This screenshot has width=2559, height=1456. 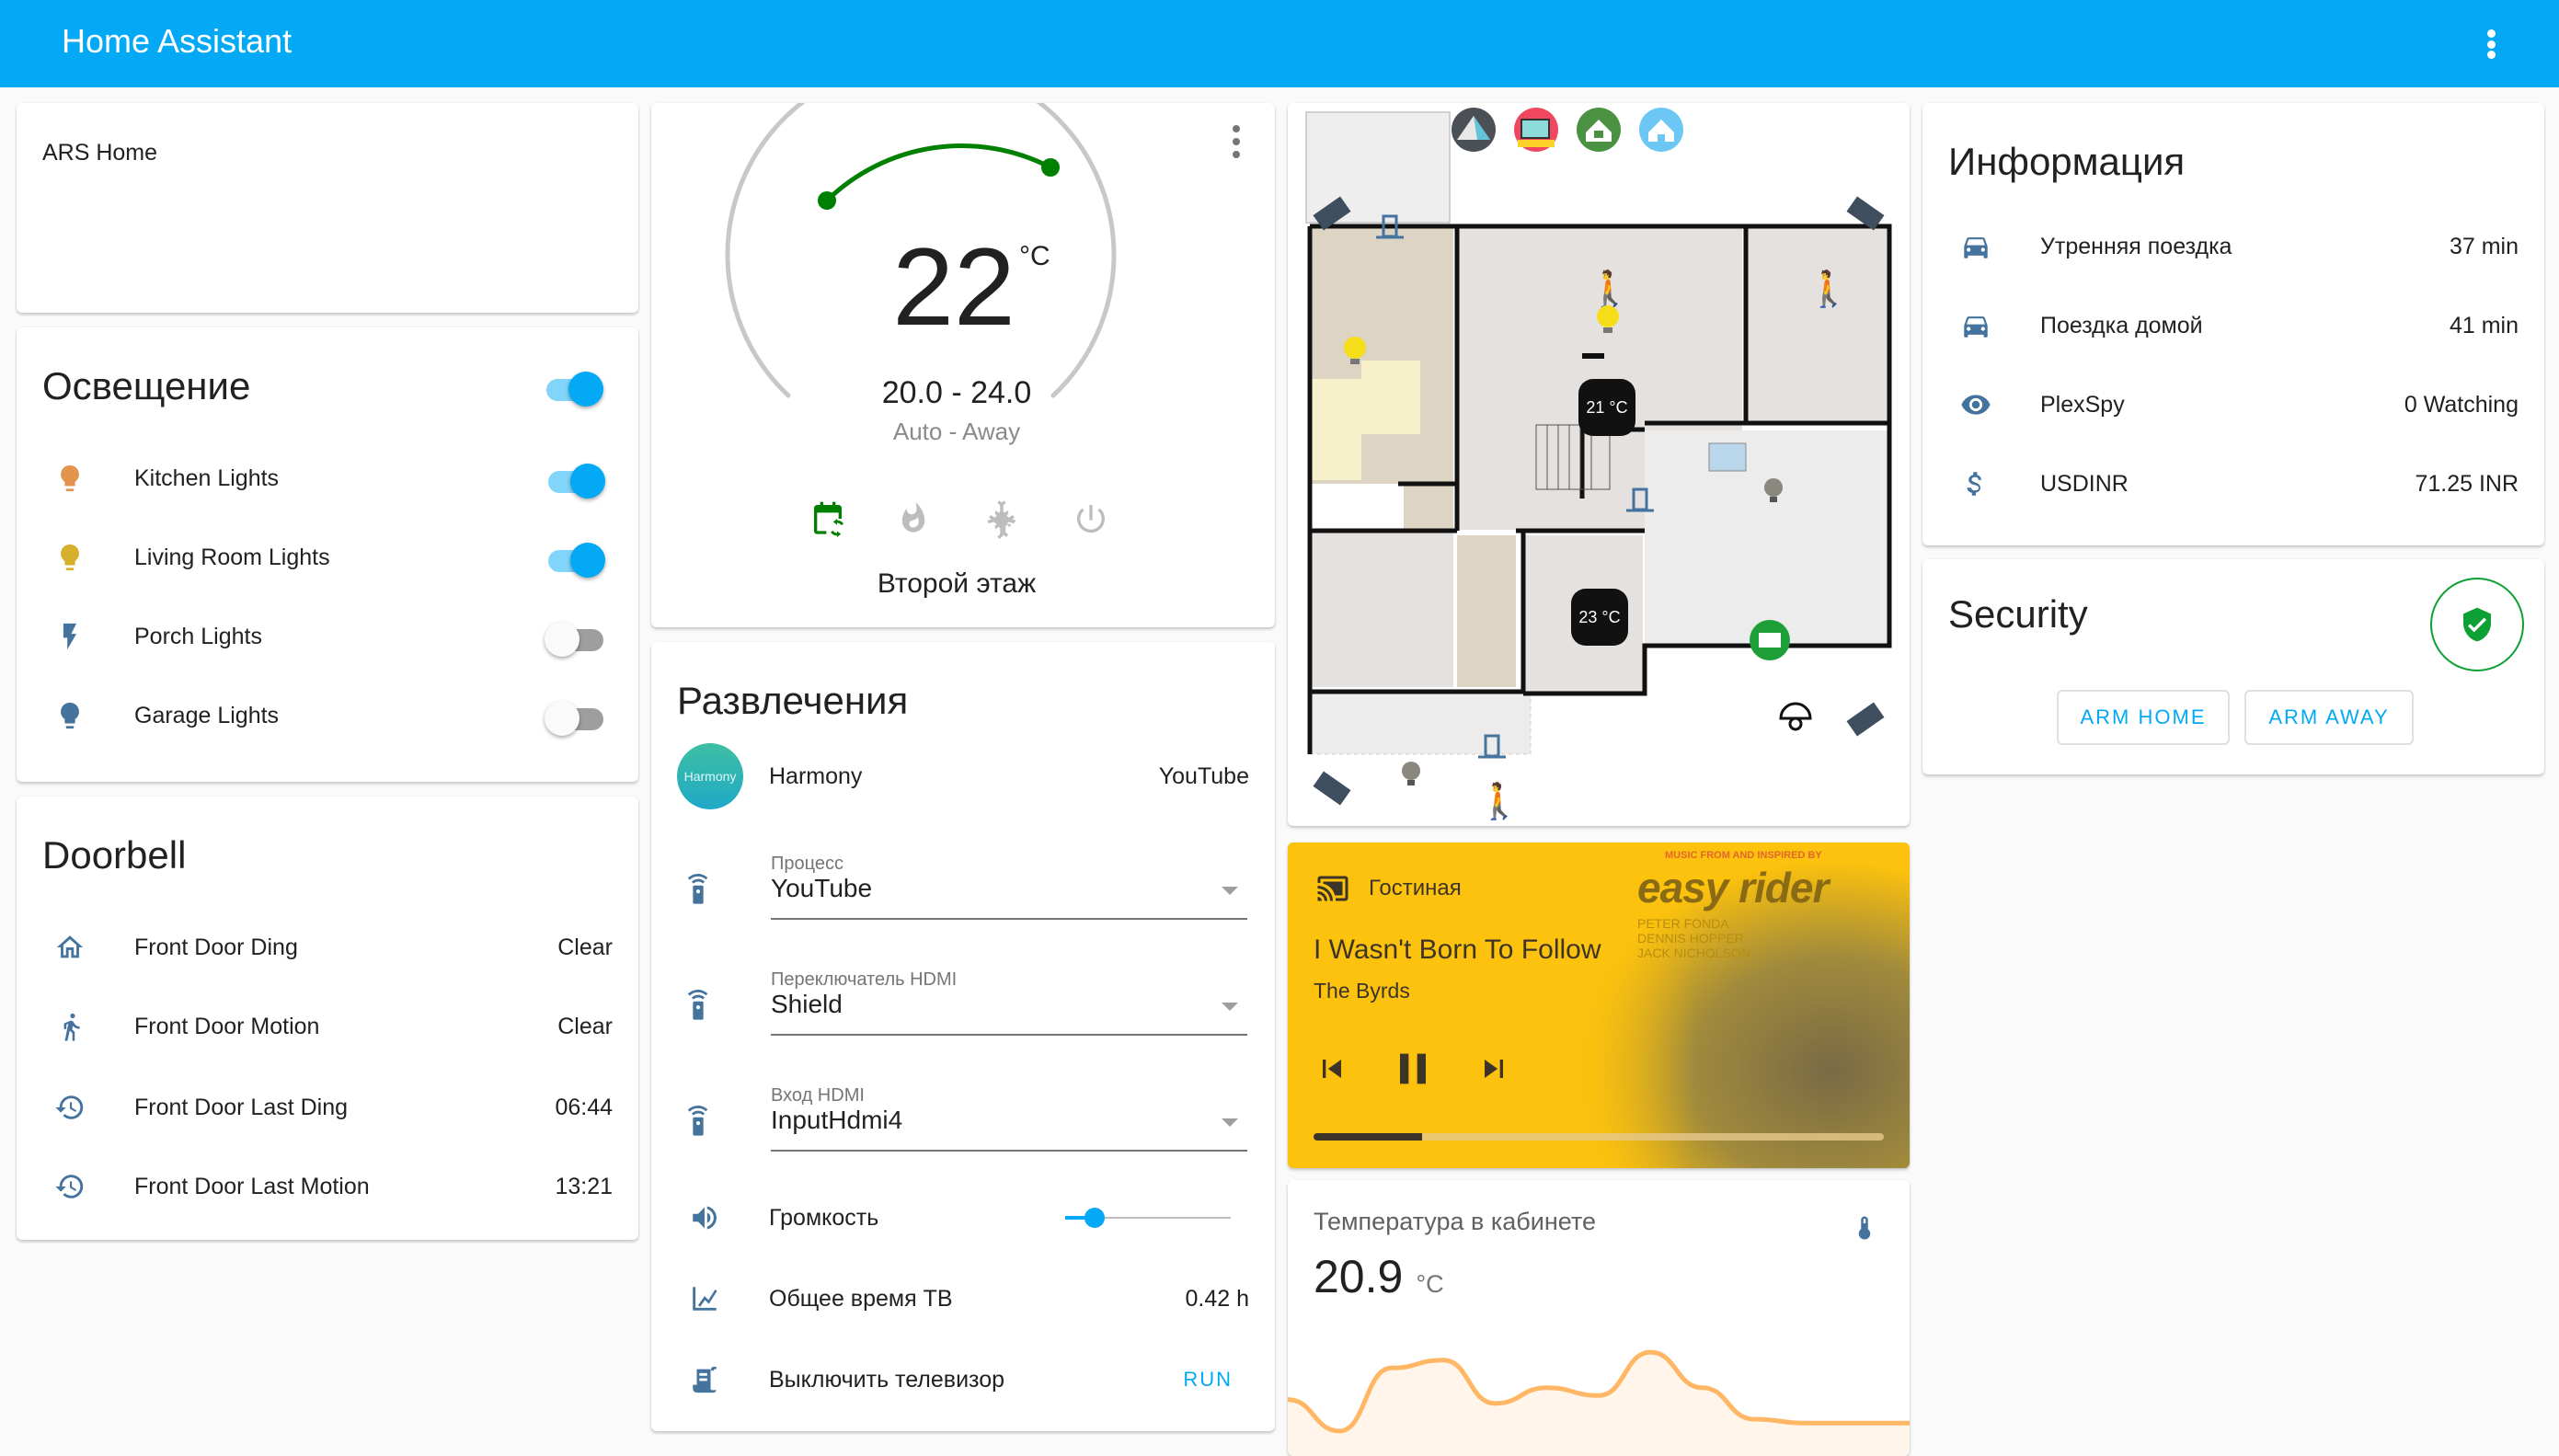 I want to click on album-art-credit: PETER FONDA, so click(x=1683, y=923).